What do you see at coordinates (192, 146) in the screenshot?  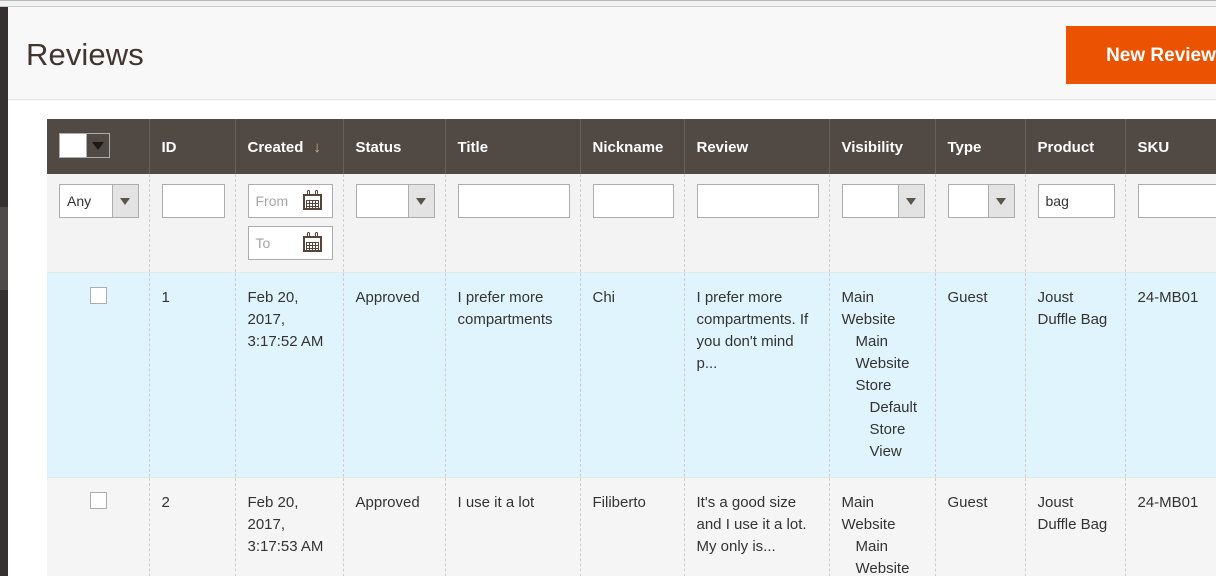 I see `column-header-id: ID` at bounding box center [192, 146].